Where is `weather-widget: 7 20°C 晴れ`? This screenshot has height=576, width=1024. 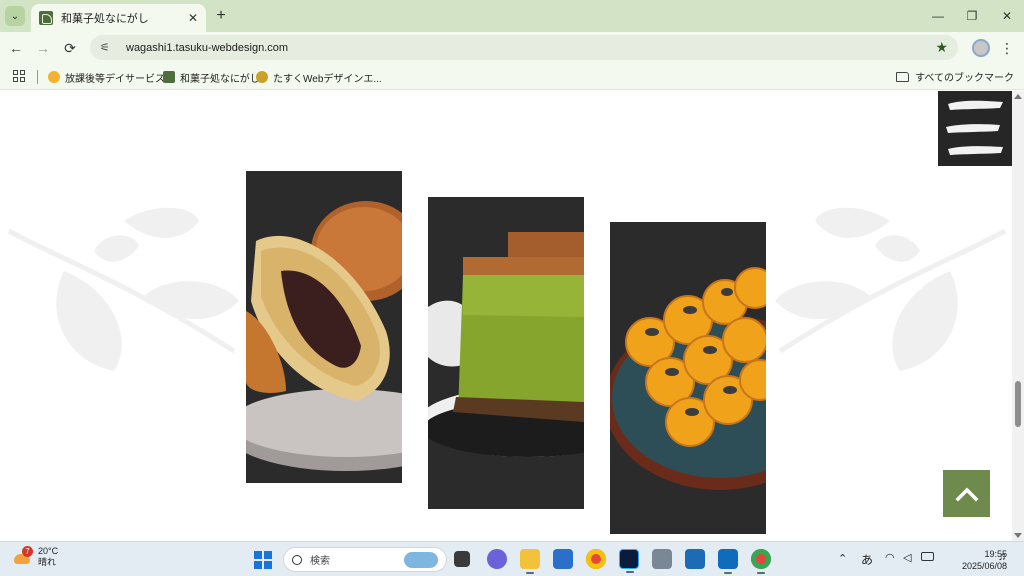
weather-widget: 7 20°C 晴れ is located at coordinates (35, 557).